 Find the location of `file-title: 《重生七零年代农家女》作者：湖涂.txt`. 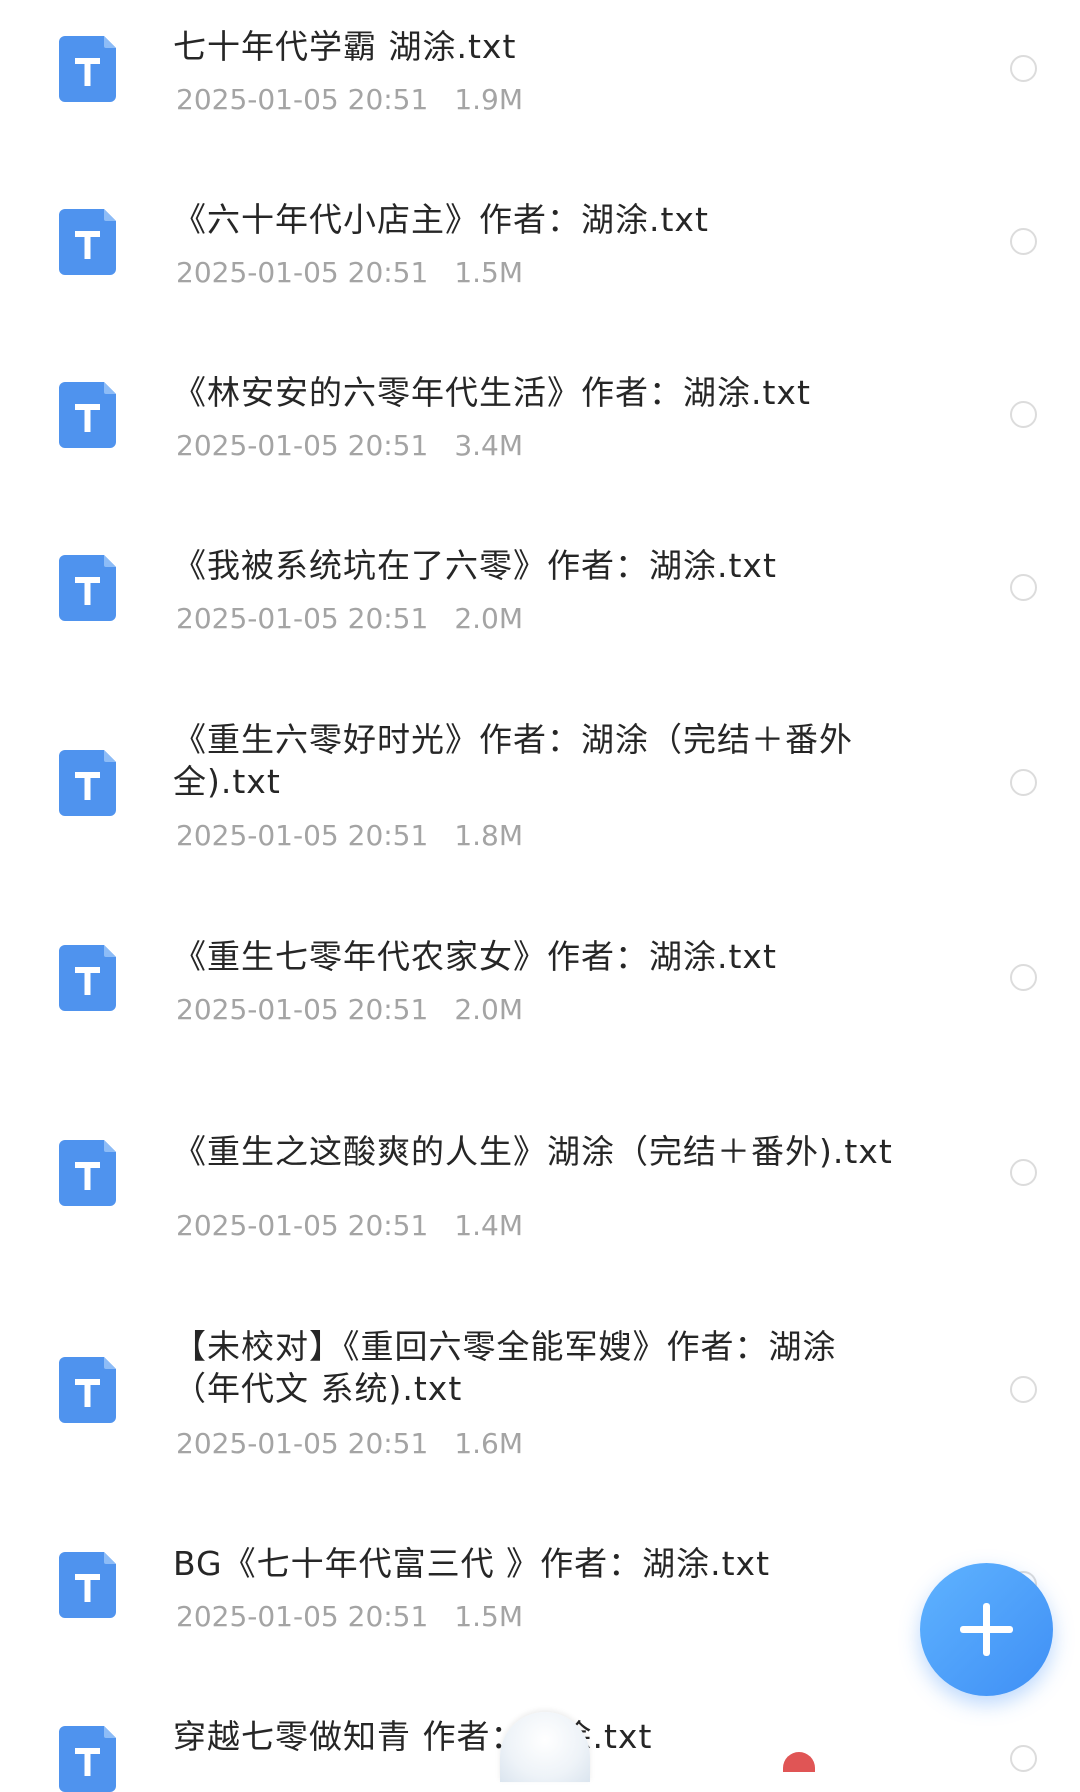

file-title: 《重生七零年代农家女》作者：湖涂.txt is located at coordinates (475, 956).